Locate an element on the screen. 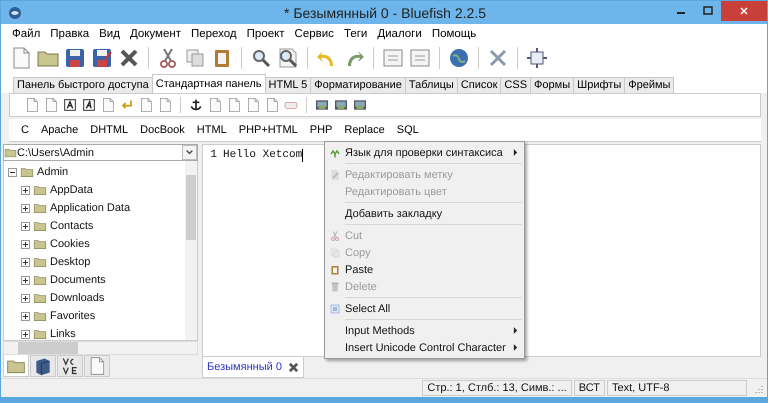 This screenshot has width=768, height=403. window-title: * Безымянный 0 - Bluefish 2.2.5 is located at coordinates (385, 12).